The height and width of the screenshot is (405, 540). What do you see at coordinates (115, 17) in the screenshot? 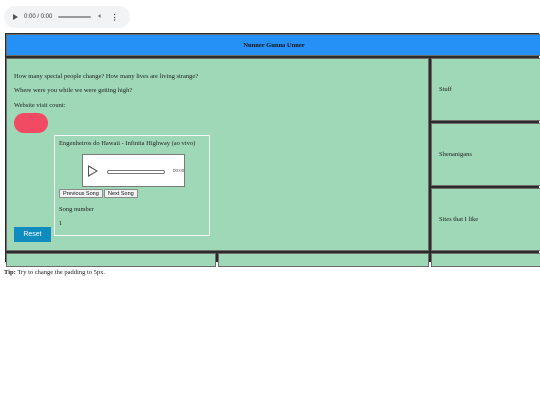
I see `more-options-icon: ⋮` at bounding box center [115, 17].